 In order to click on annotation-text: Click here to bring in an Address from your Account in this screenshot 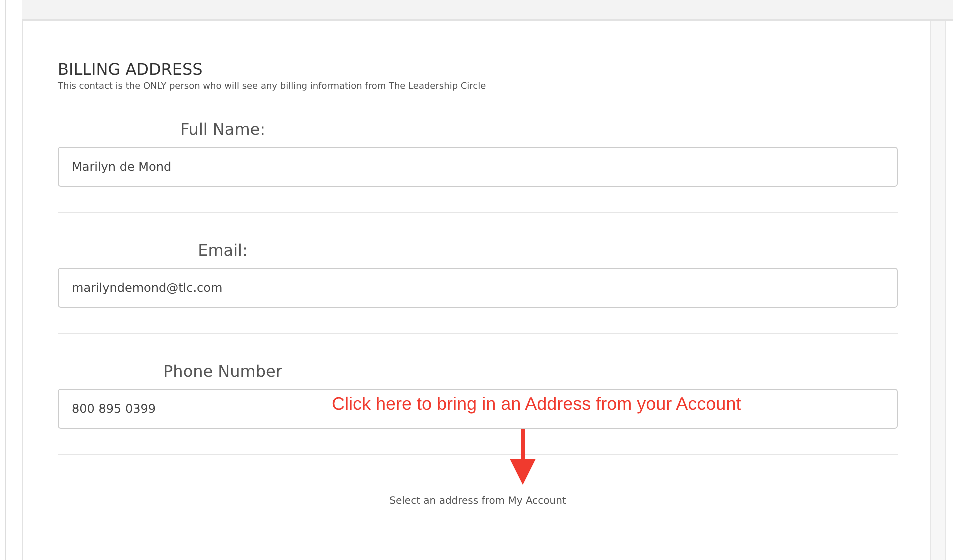, I will do `click(537, 404)`.